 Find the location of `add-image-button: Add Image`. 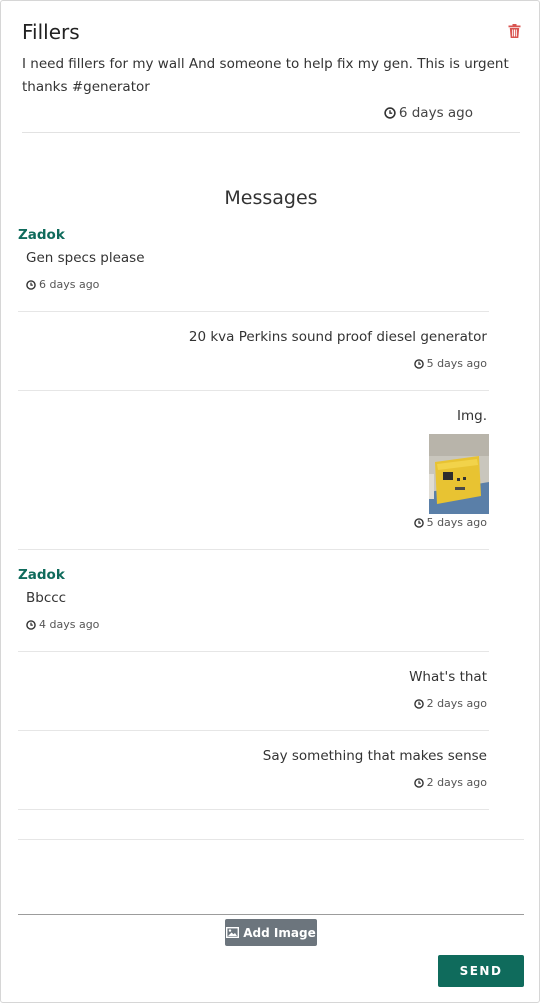

add-image-button: Add Image is located at coordinates (271, 932).